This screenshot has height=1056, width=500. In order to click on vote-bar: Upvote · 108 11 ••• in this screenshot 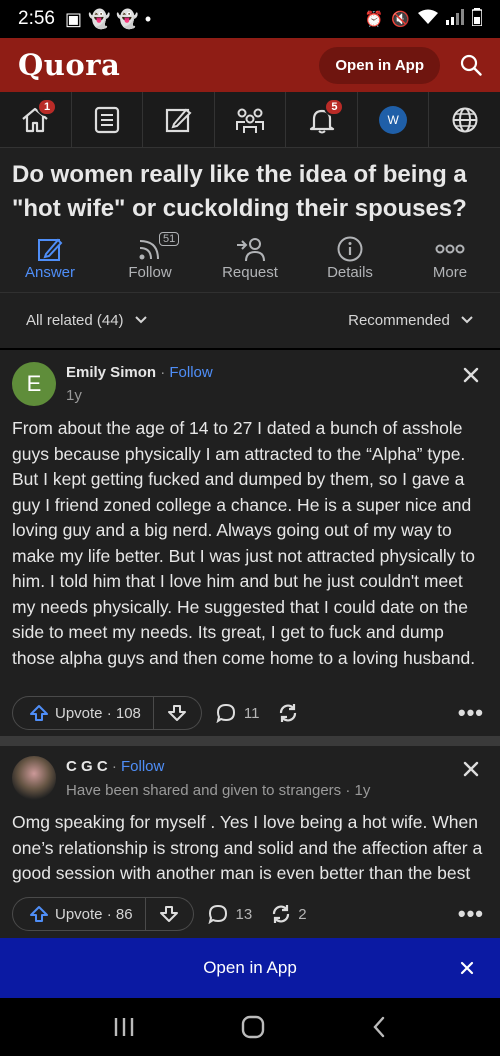, I will do `click(250, 713)`.